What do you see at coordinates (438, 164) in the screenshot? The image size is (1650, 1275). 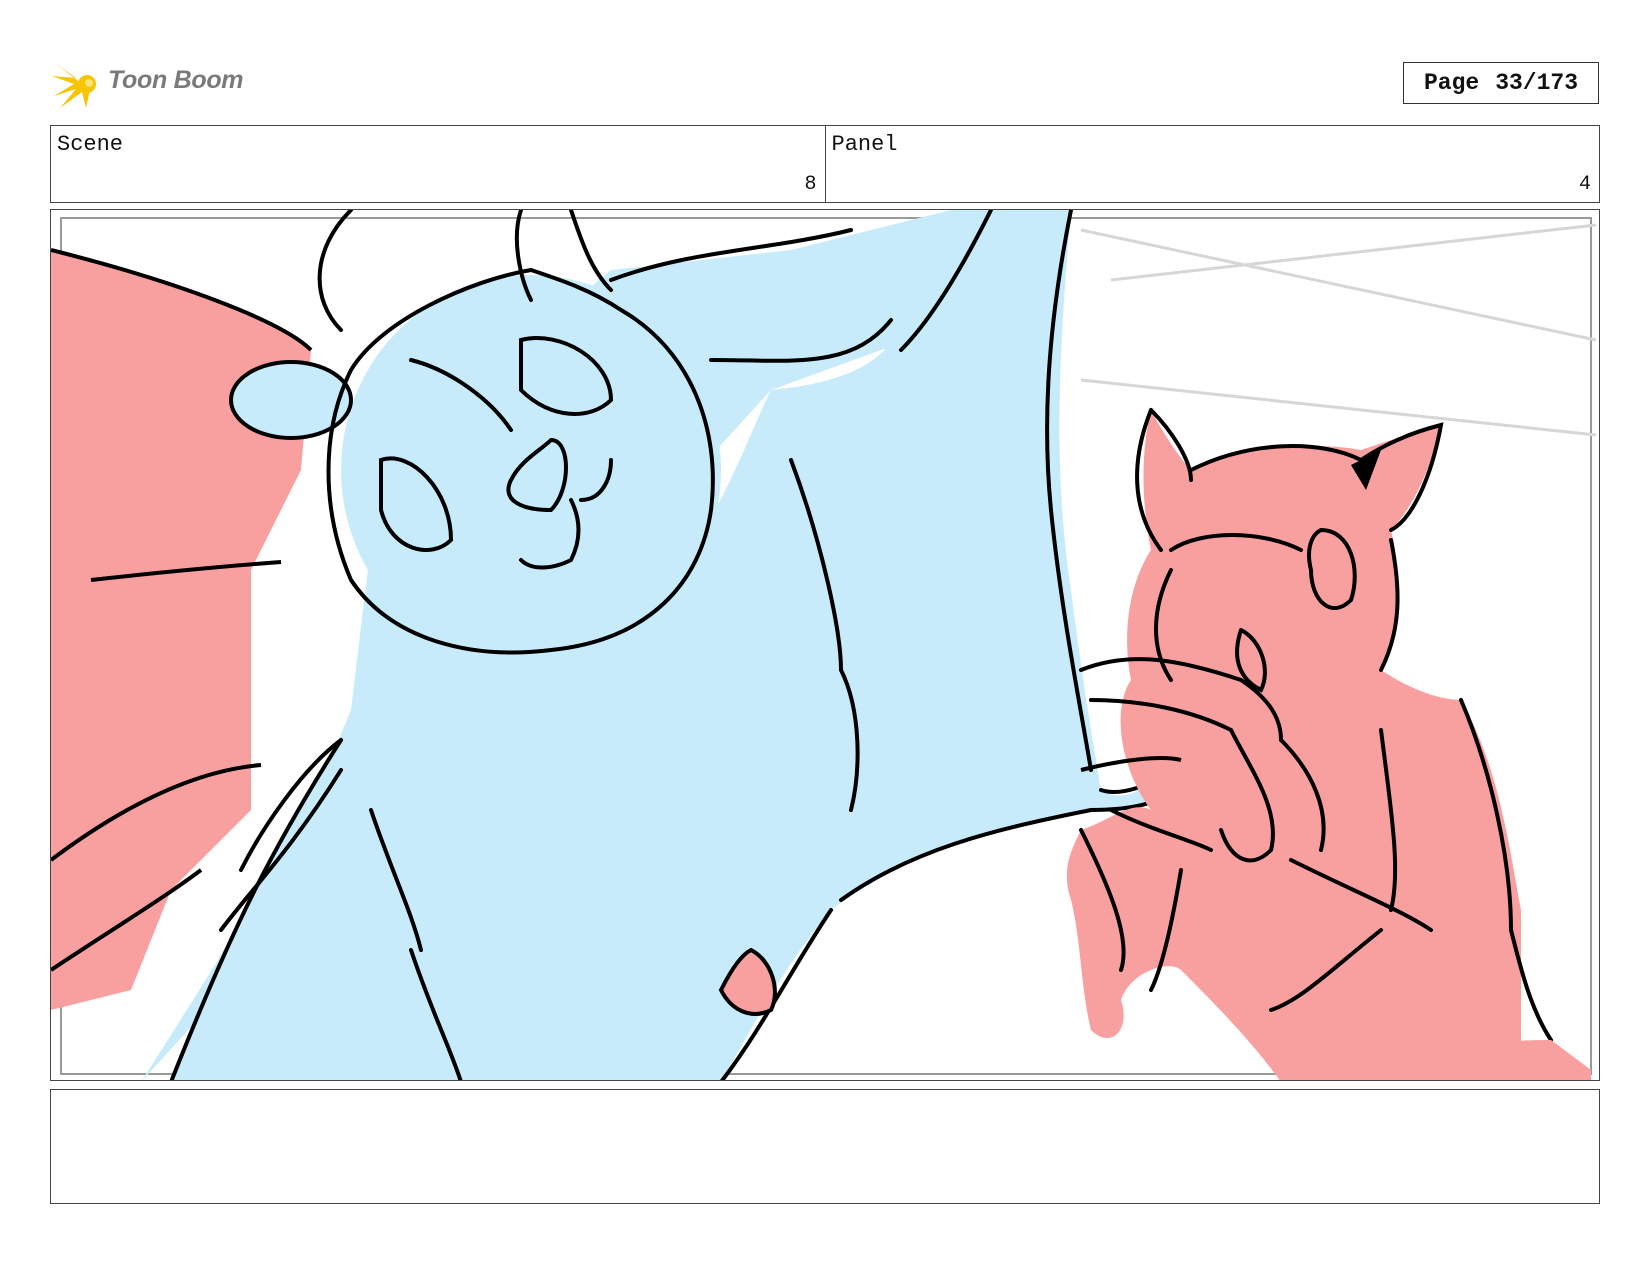 I see `scene-cell: Scene 8` at bounding box center [438, 164].